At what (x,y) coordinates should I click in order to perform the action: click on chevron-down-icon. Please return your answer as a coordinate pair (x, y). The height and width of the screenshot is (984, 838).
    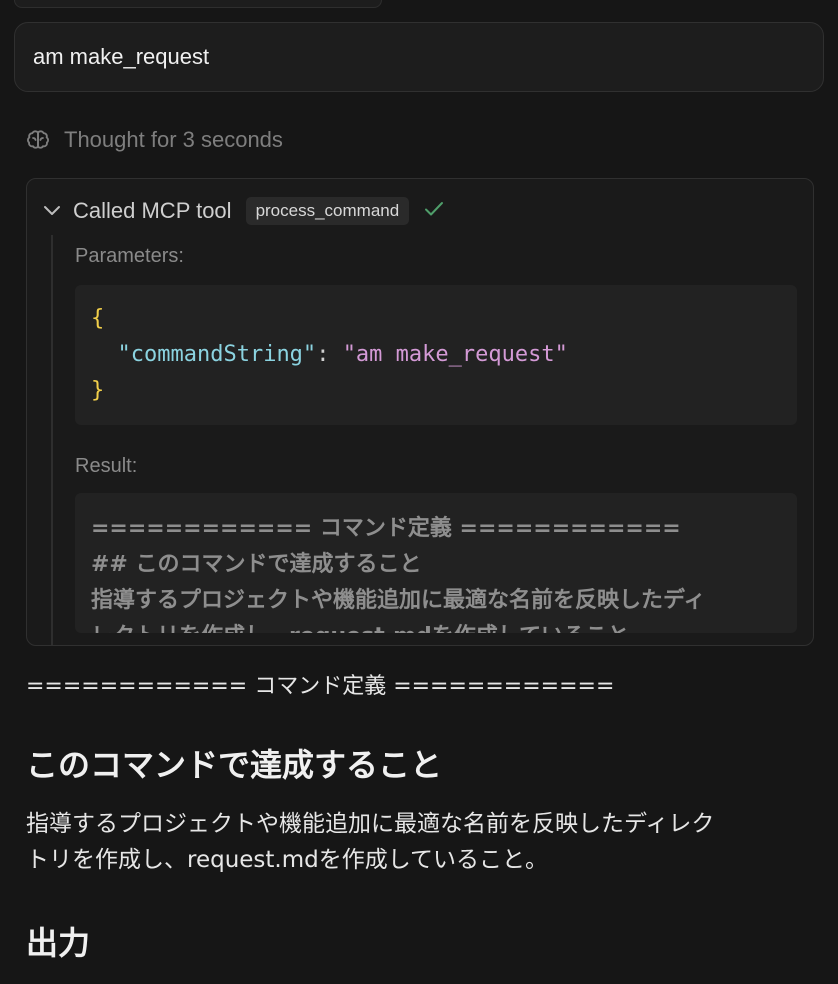
    Looking at the image, I should click on (52, 211).